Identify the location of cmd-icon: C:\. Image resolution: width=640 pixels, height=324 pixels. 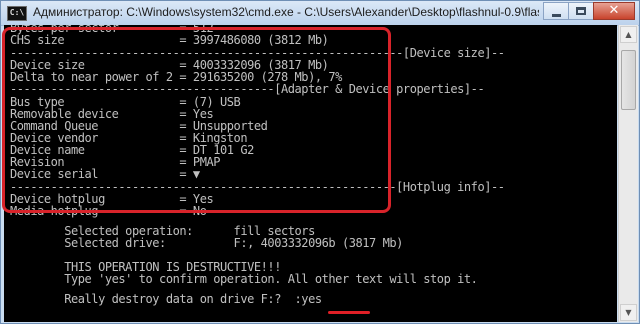
(17, 13).